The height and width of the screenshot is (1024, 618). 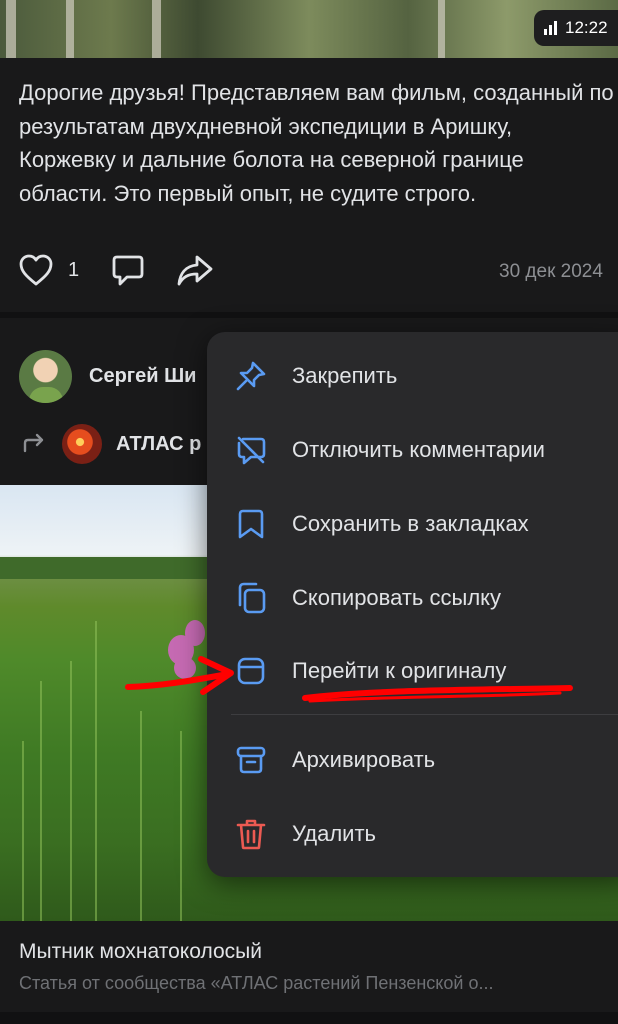 I want to click on menu-divider, so click(x=424, y=714).